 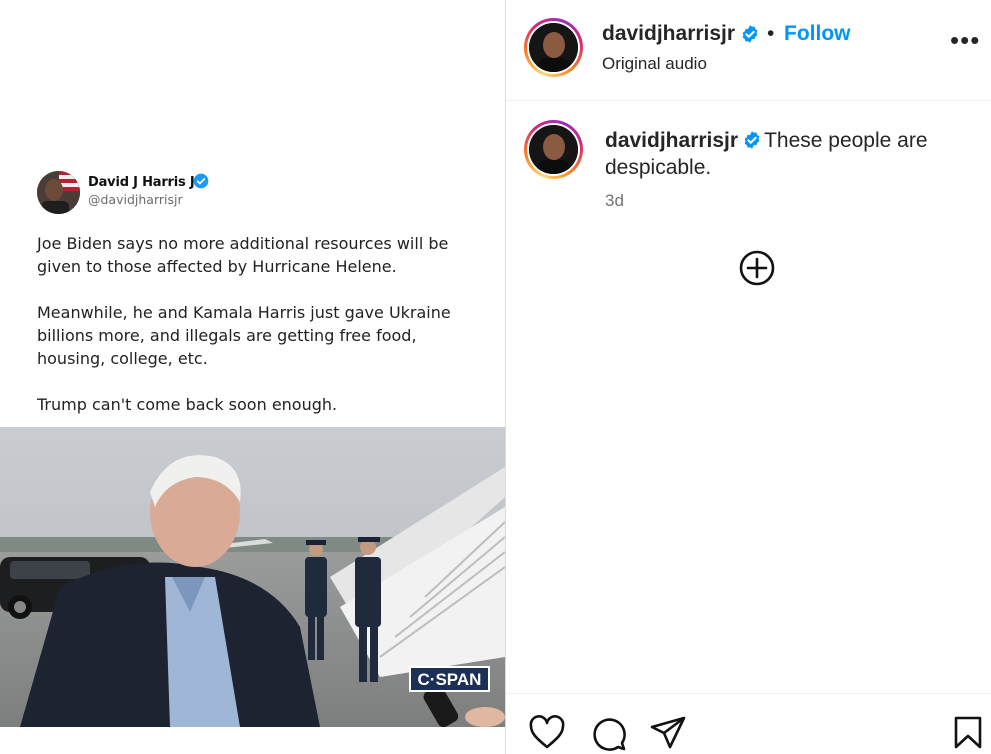 I want to click on caption-avatar, so click(x=553, y=149).